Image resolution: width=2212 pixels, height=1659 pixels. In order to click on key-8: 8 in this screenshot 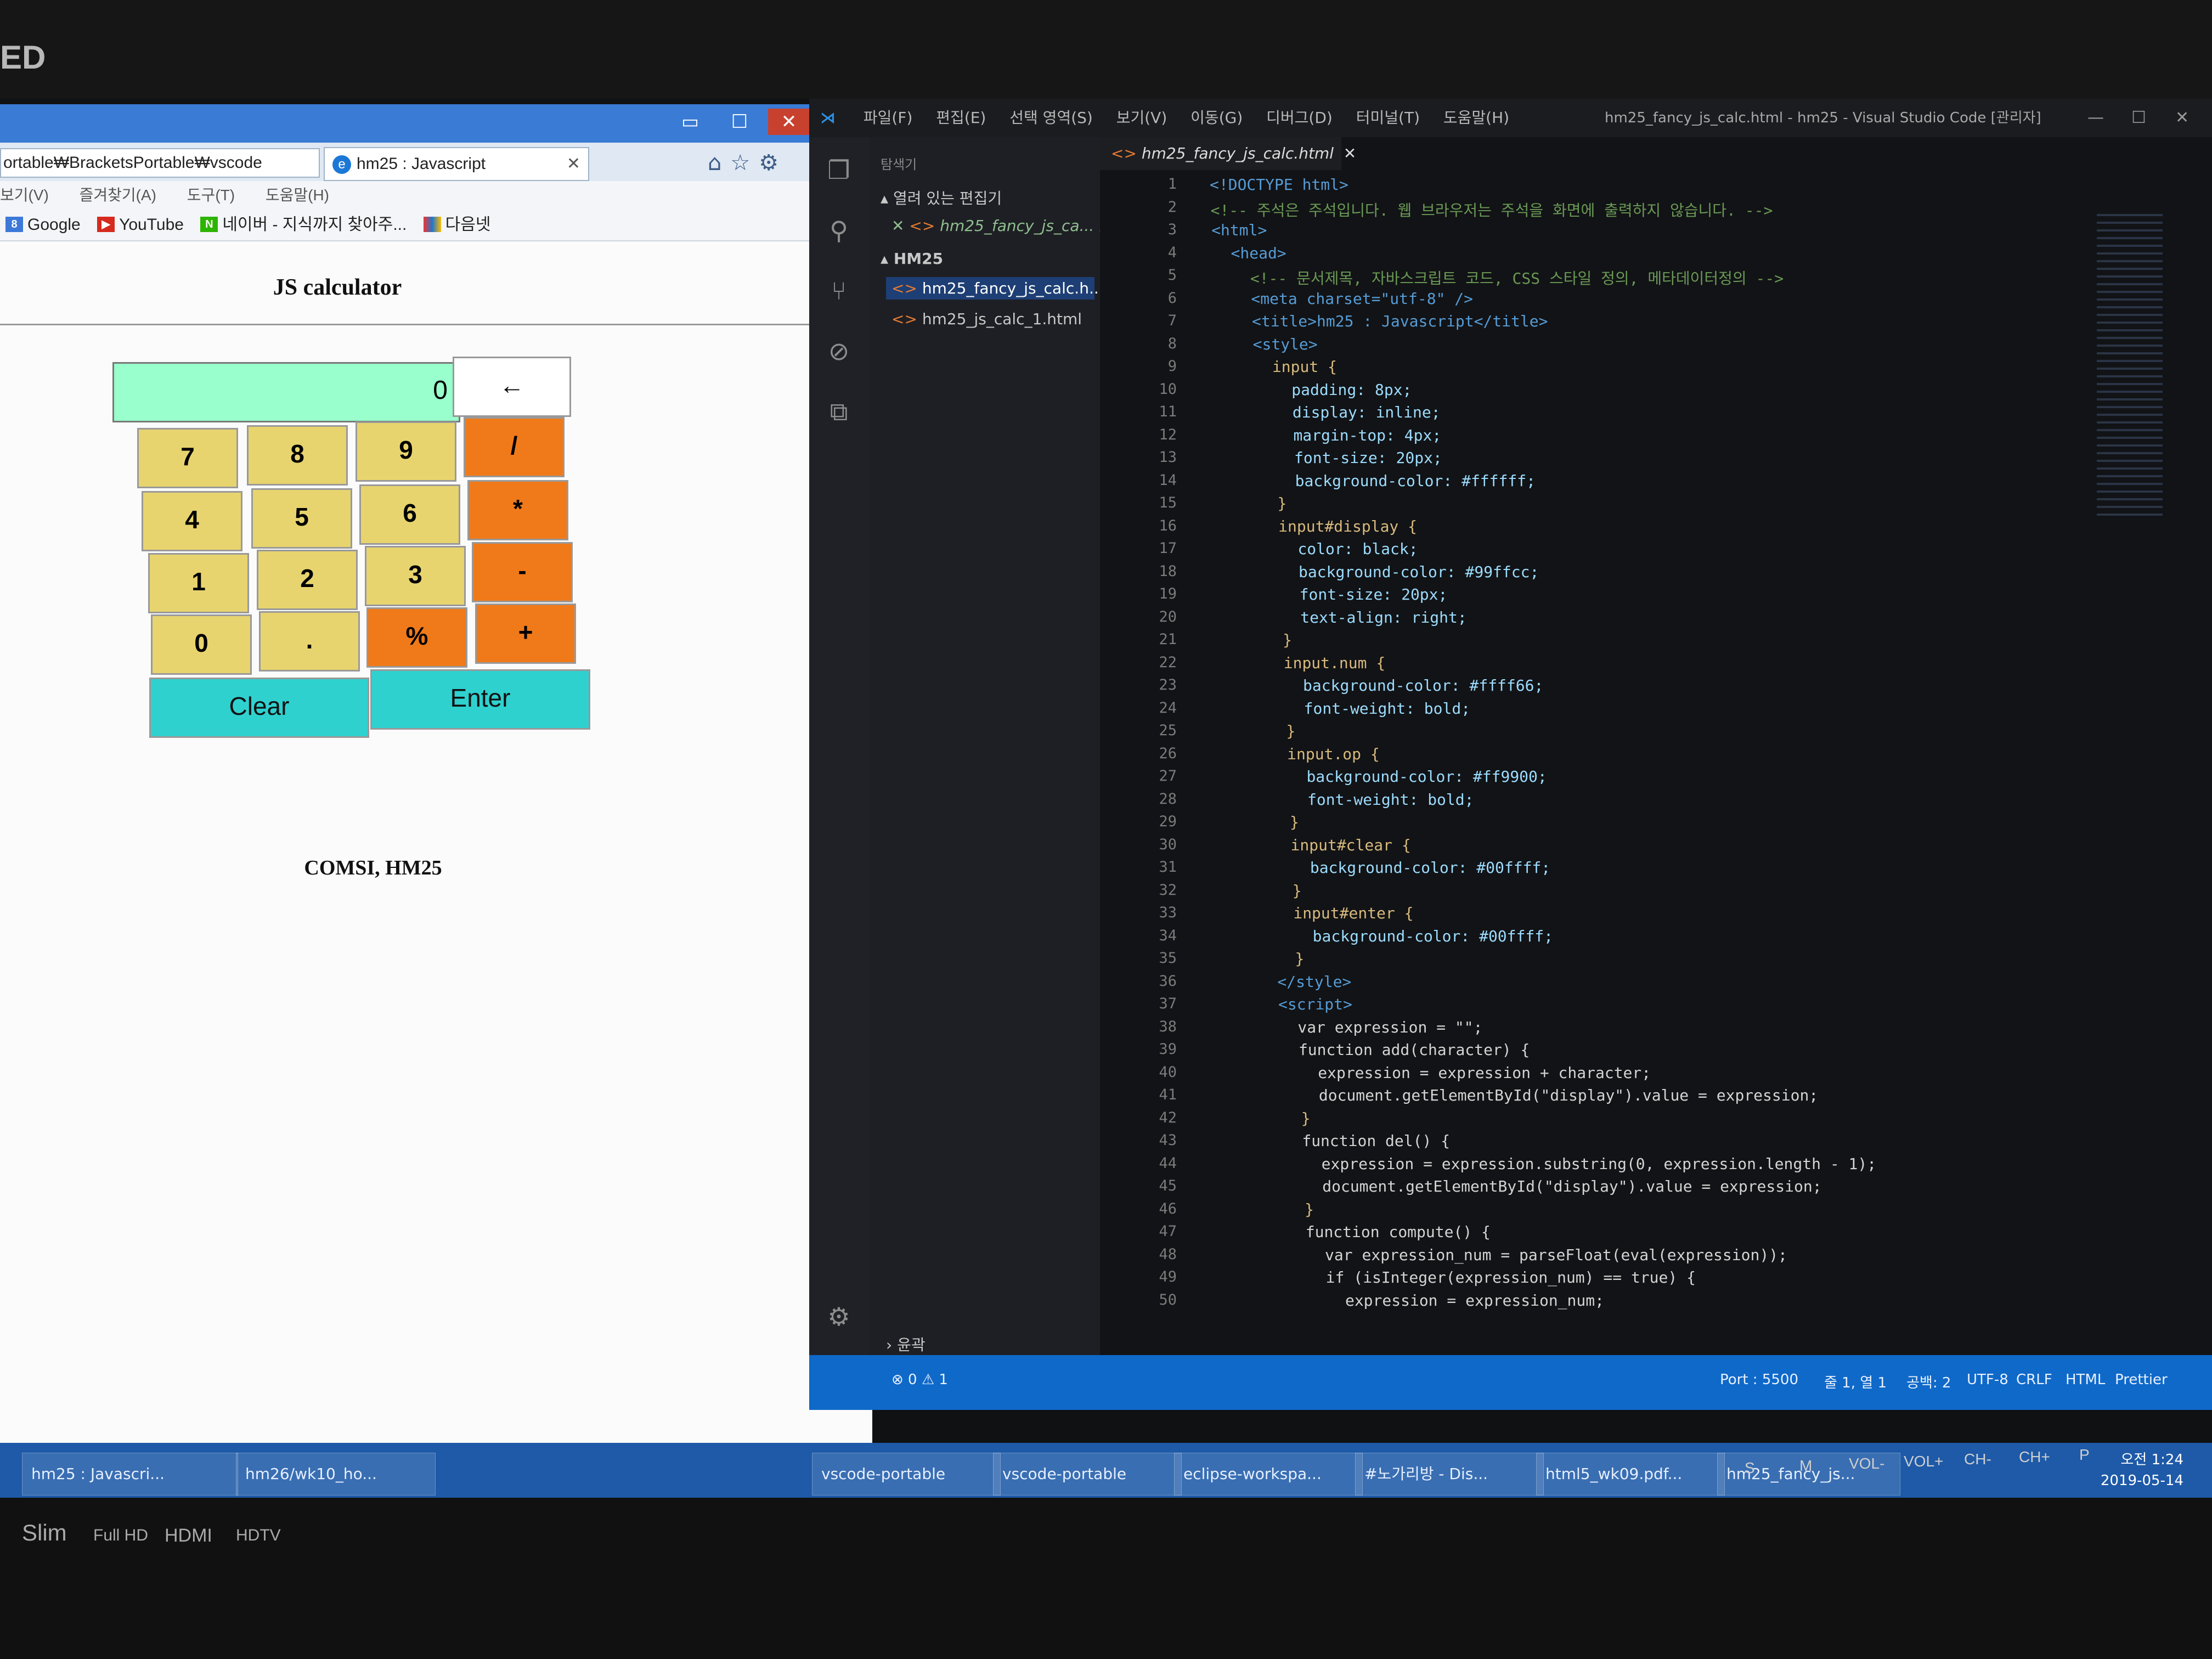, I will do `click(297, 455)`.